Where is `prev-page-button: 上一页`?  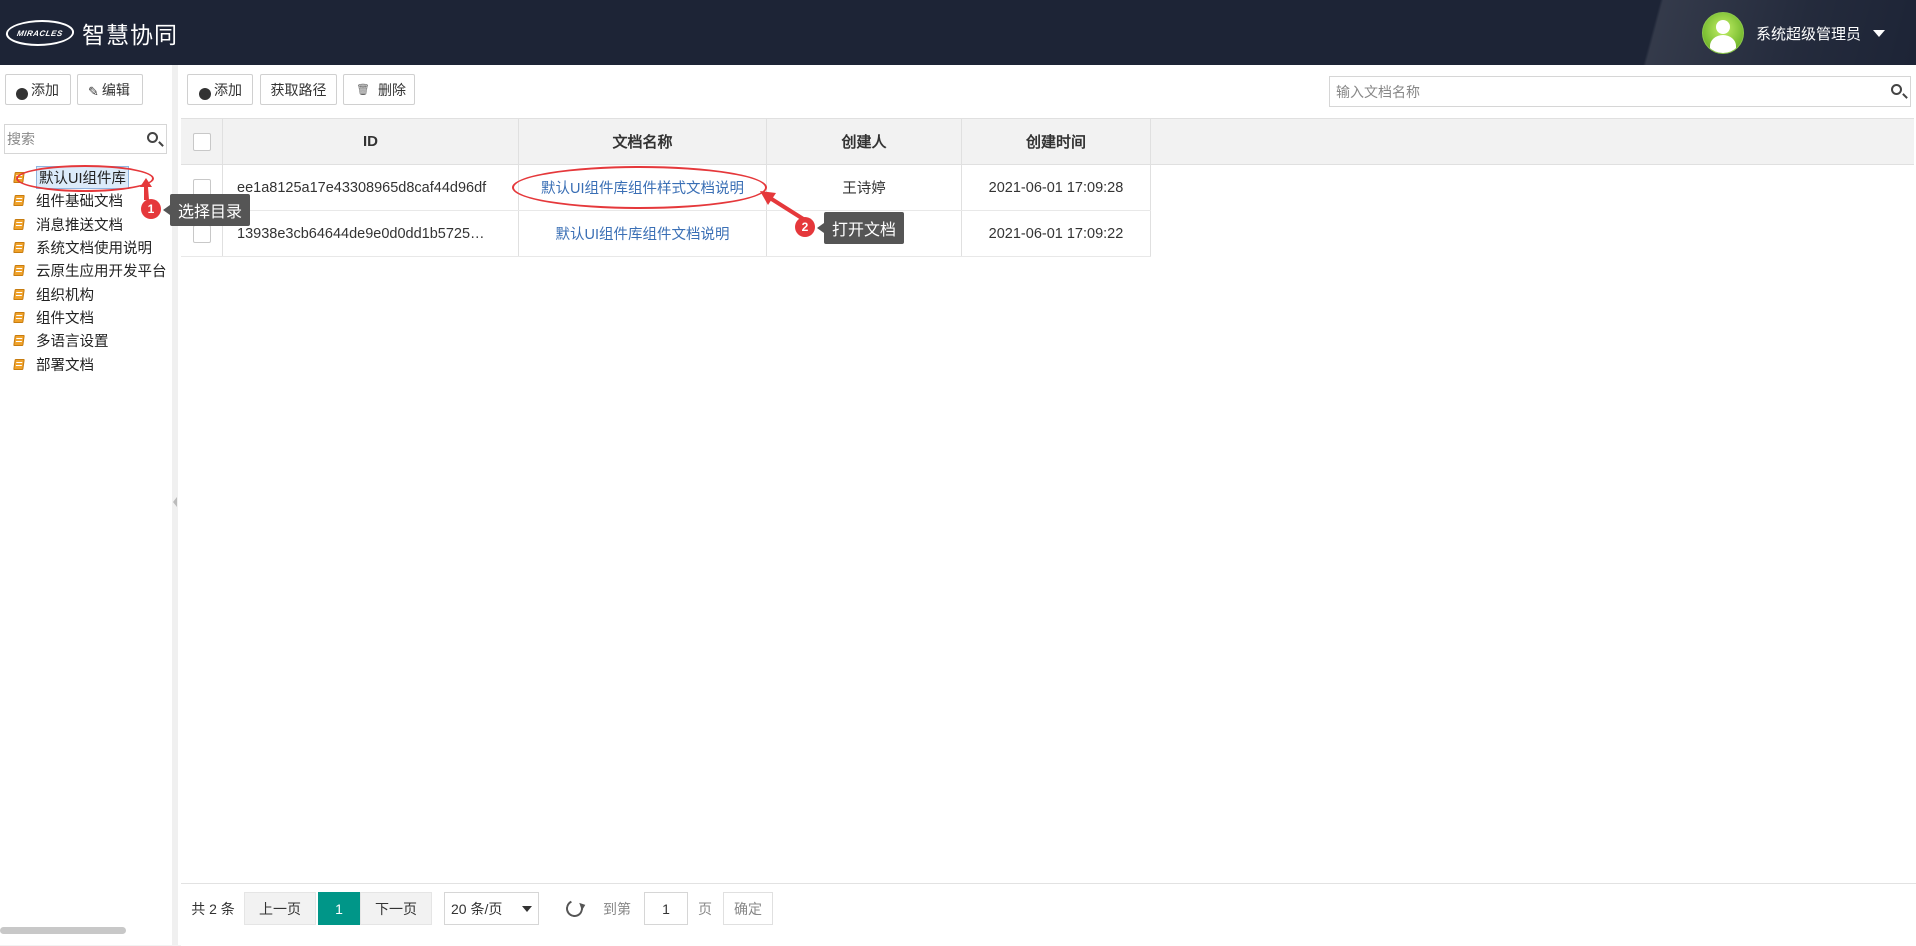 prev-page-button: 上一页 is located at coordinates (280, 908).